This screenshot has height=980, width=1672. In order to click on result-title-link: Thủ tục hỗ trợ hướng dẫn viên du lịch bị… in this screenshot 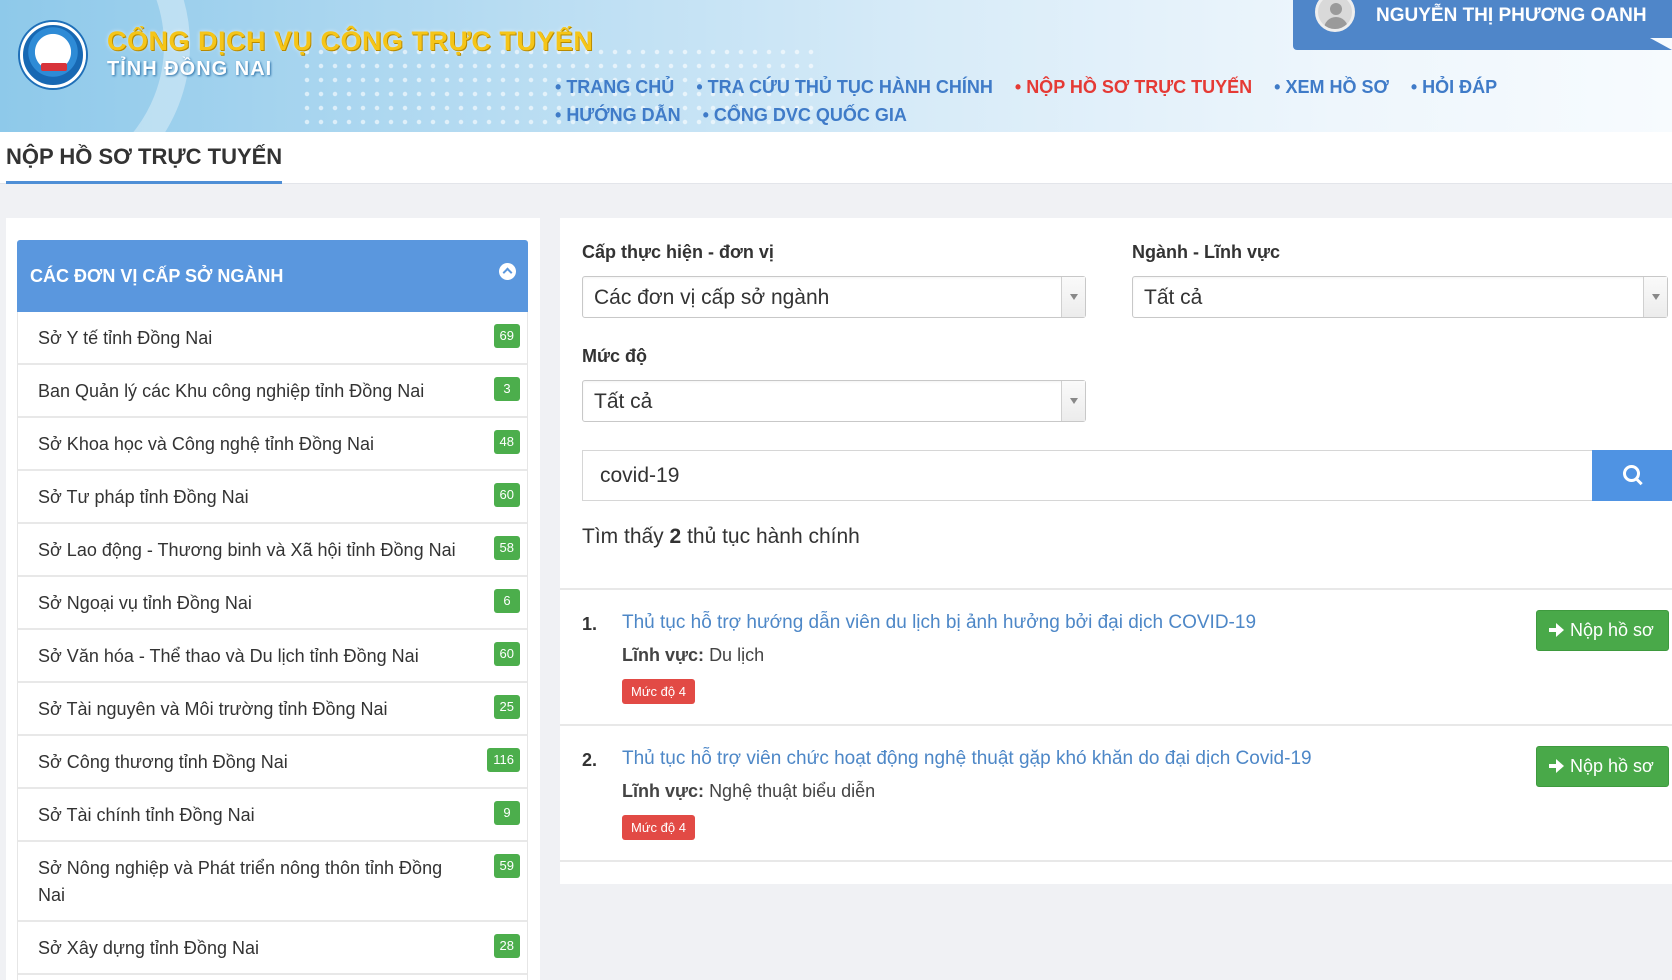, I will do `click(939, 623)`.